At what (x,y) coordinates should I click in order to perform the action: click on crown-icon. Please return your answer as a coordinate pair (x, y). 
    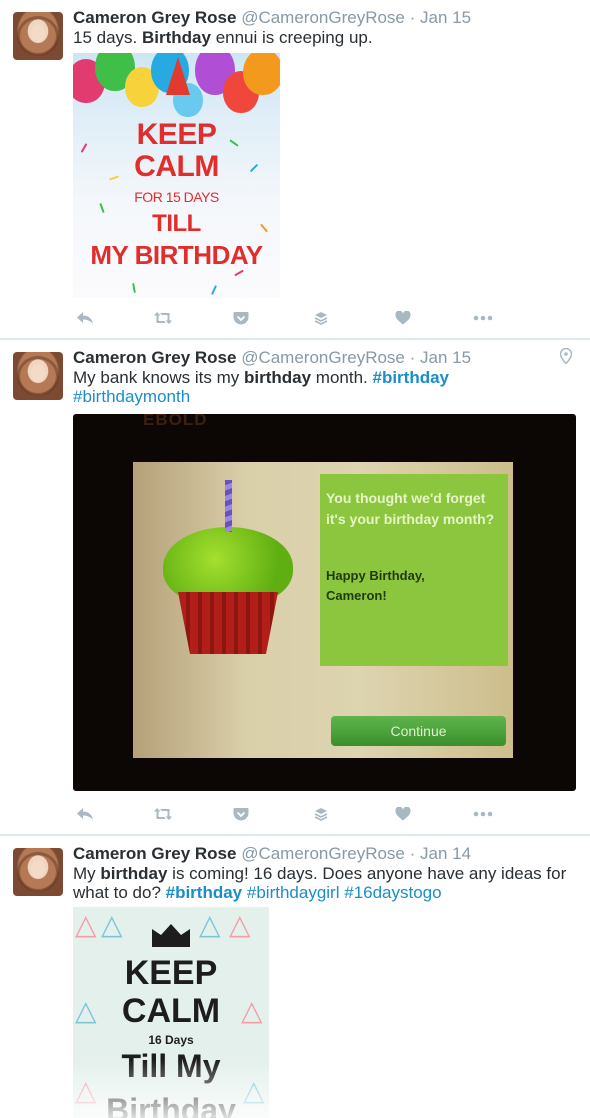
    Looking at the image, I should click on (171, 934).